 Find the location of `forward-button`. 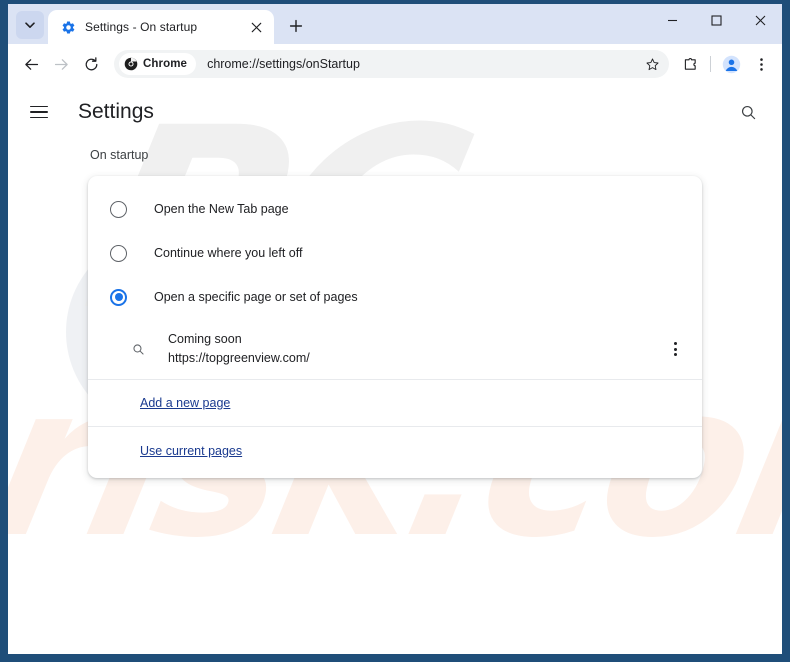

forward-button is located at coordinates (61, 64).